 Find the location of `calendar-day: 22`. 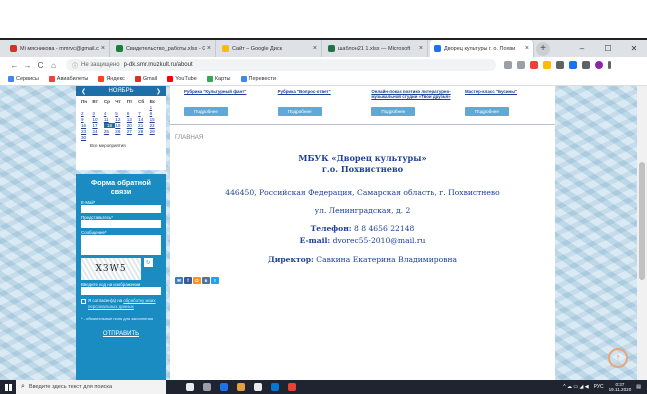

calendar-day: 22 is located at coordinates (155, 125).